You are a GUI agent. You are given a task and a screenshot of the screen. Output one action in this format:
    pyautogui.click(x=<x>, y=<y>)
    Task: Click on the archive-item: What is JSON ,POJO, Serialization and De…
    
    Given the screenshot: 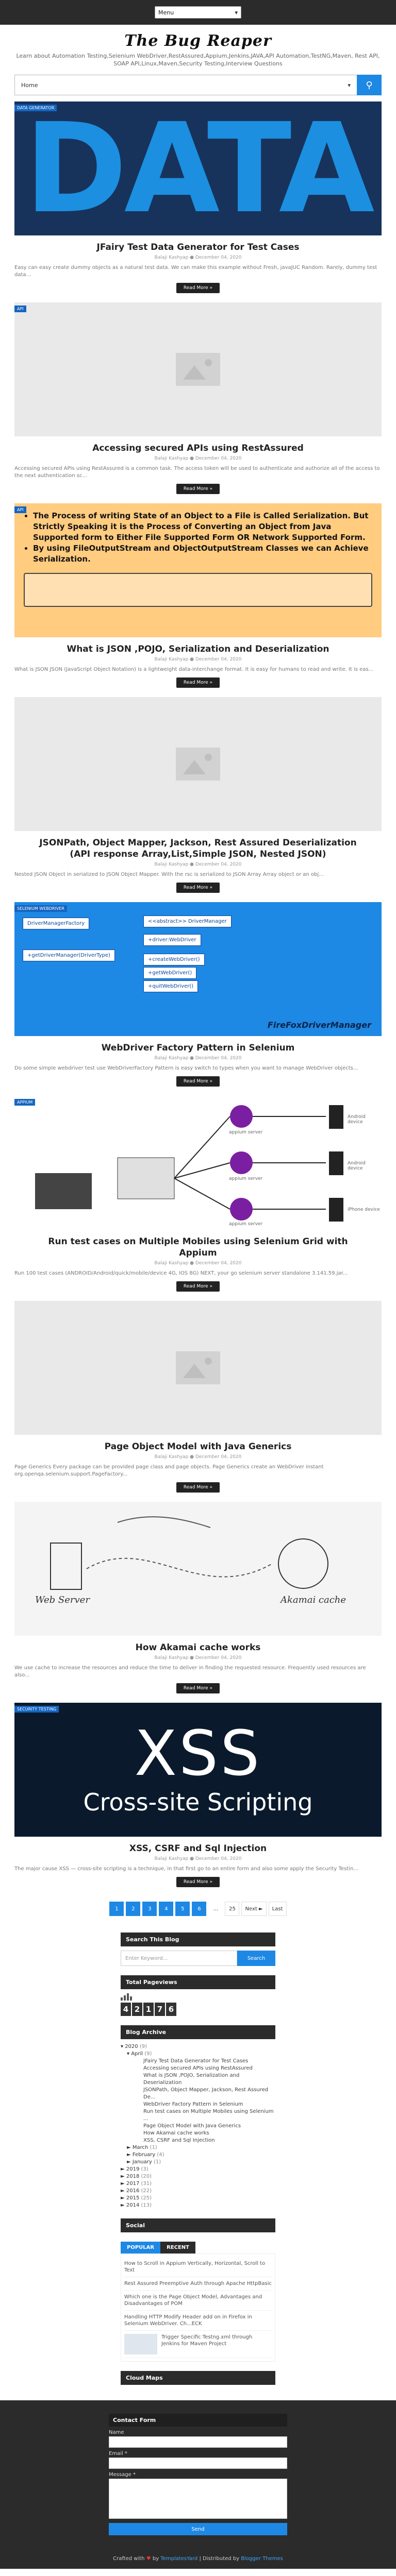 What is the action you would take?
    pyautogui.click(x=198, y=2079)
    